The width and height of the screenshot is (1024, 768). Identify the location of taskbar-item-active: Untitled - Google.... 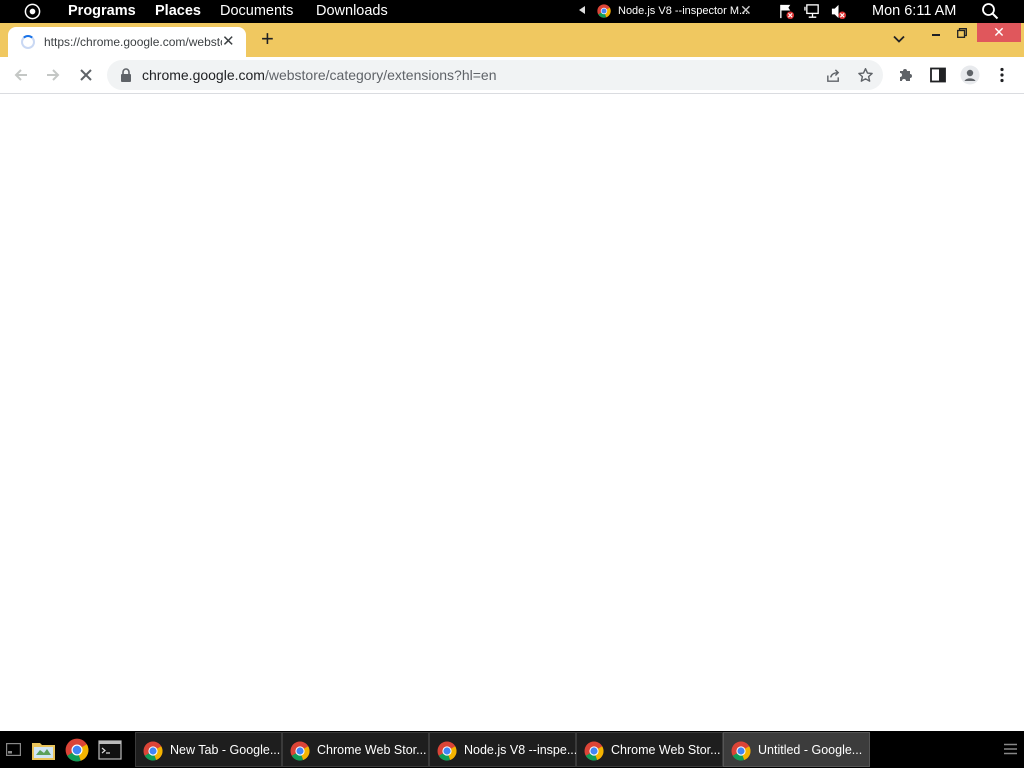
(796, 749).